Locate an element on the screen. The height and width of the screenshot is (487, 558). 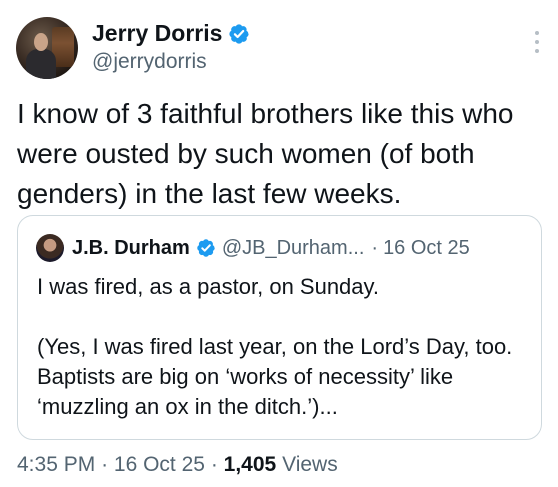
quoted-tweet-header: J.B. Durham @JB_Durham... · 16 Oct 25 is located at coordinates (253, 248).